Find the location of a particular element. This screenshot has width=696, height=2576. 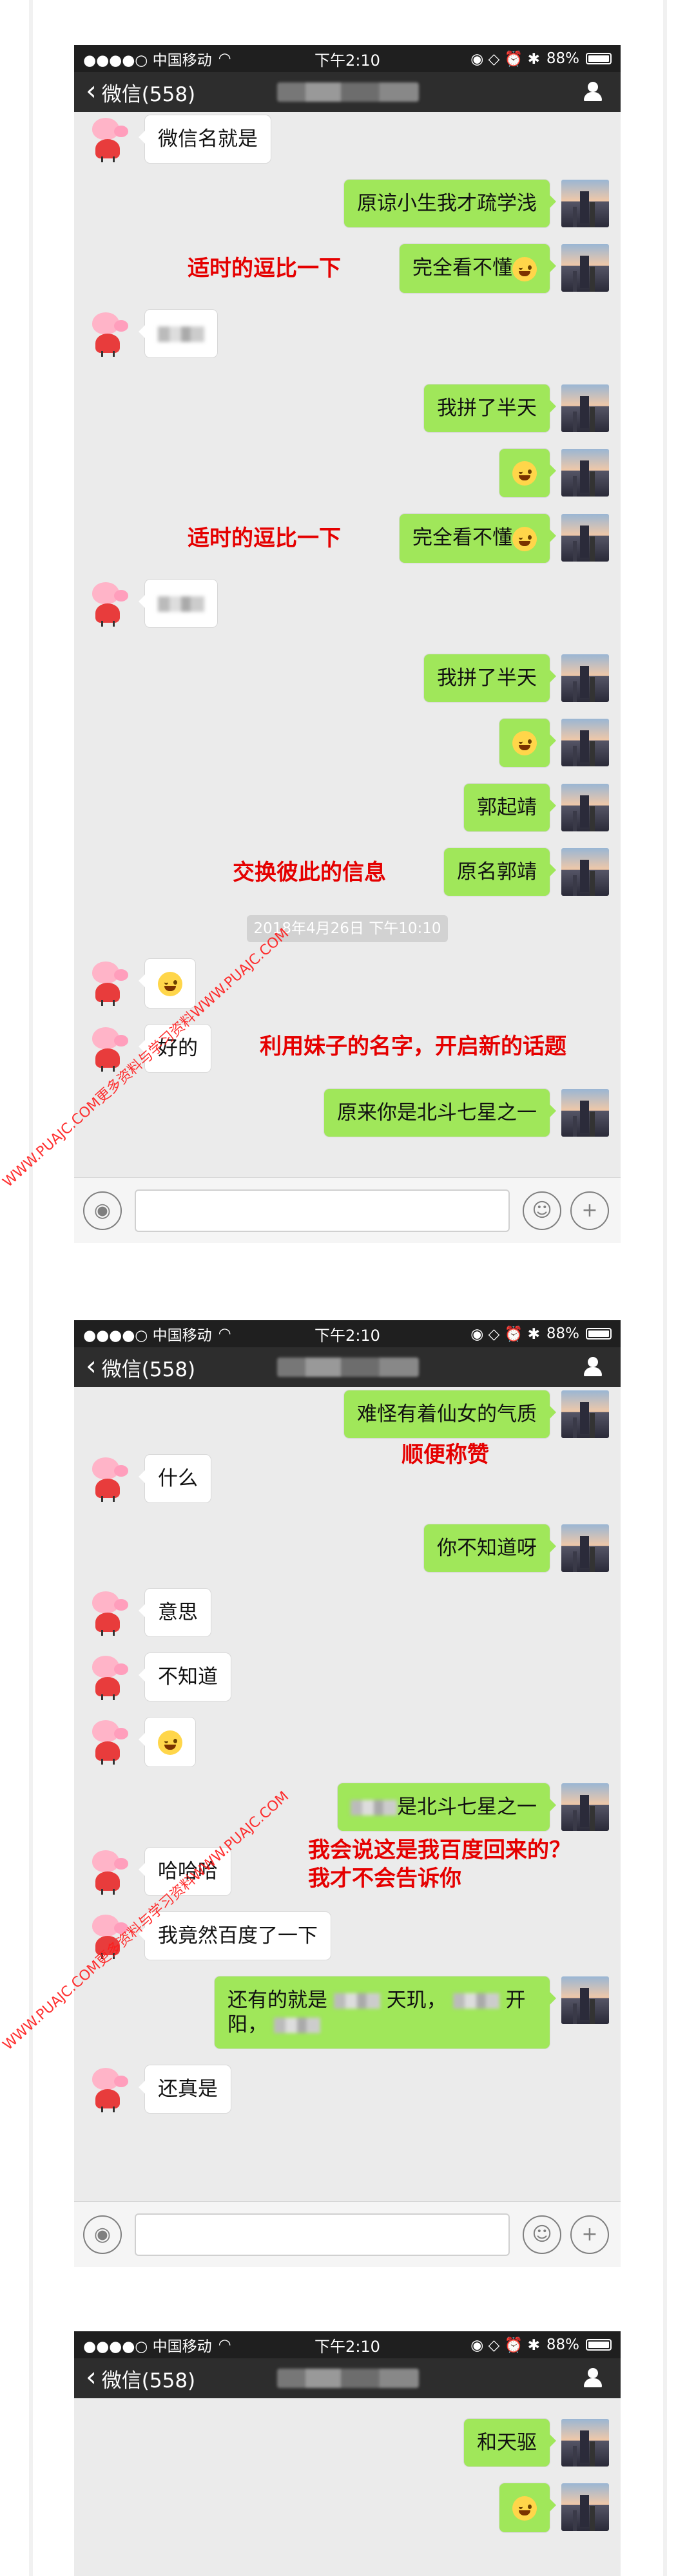

sent-bubble: 和天驱 is located at coordinates (510, 2443).